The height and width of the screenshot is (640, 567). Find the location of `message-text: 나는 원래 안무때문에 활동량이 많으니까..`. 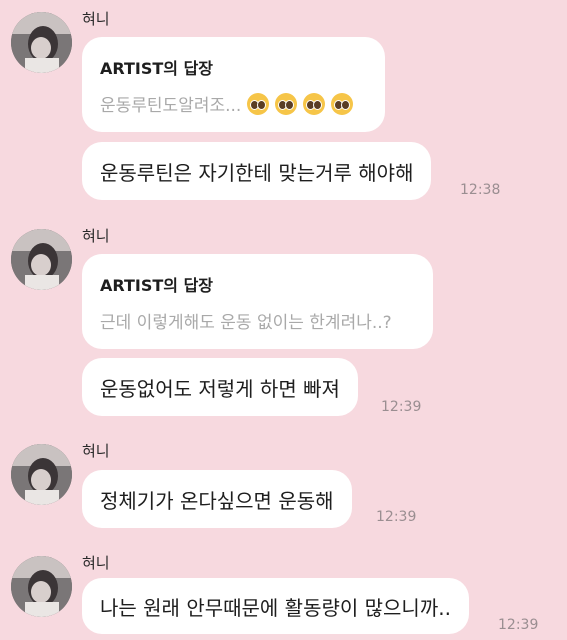

message-text: 나는 원래 안무때문에 활동량이 많으니까.. is located at coordinates (275, 607).